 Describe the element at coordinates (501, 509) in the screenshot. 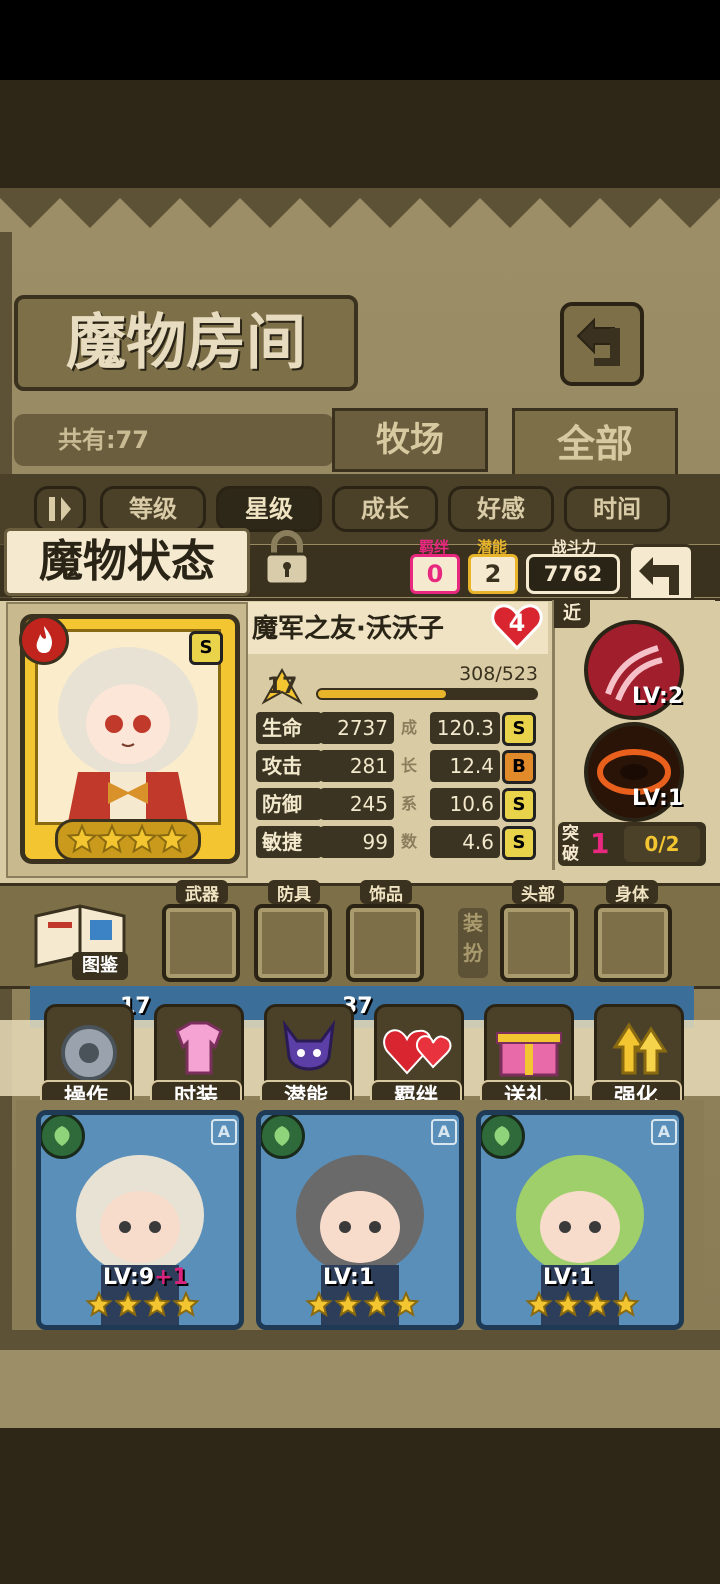

I see `sort-favor: 好感` at that location.